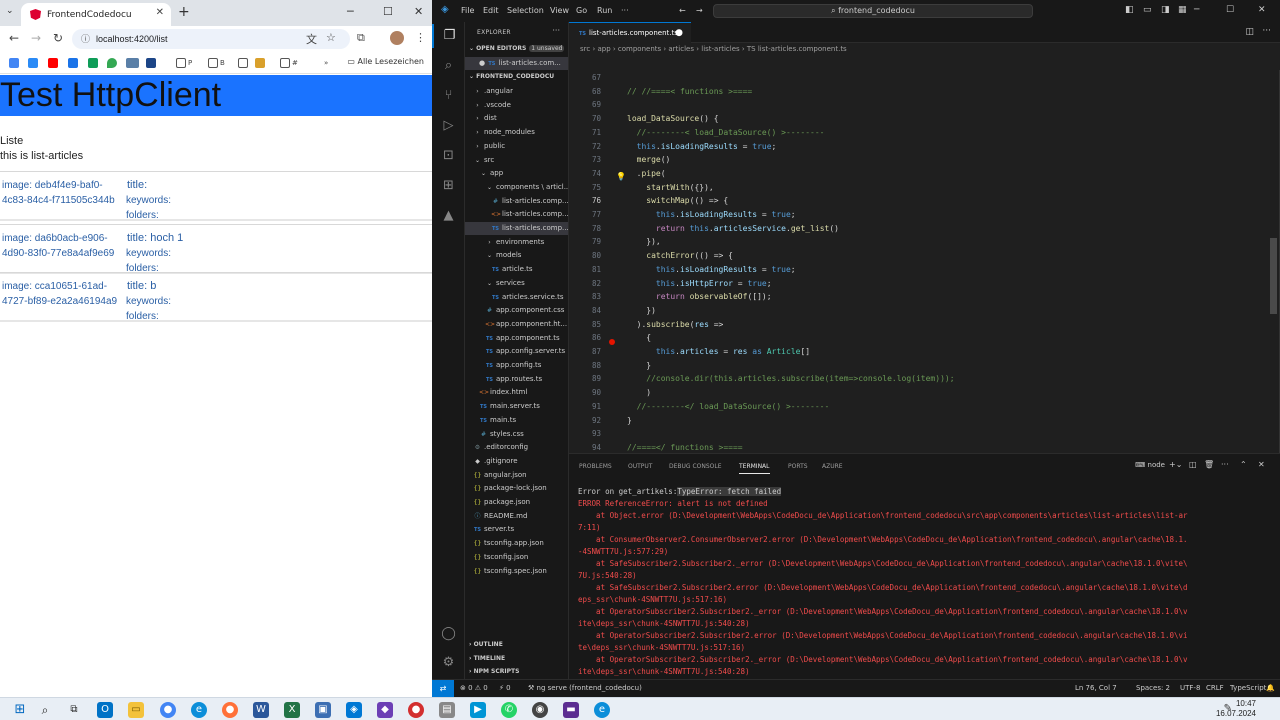  I want to click on vscode-icon: ◈, so click(354, 710).